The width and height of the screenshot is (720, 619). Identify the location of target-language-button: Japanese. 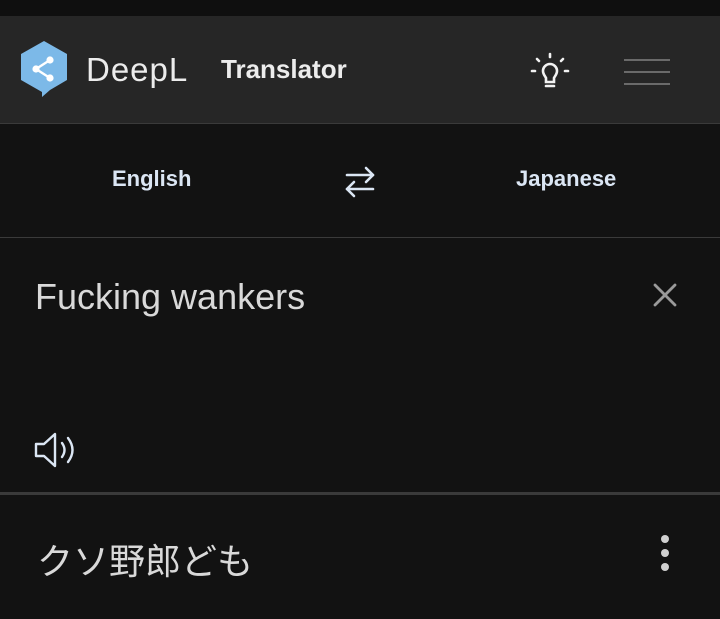
(566, 179).